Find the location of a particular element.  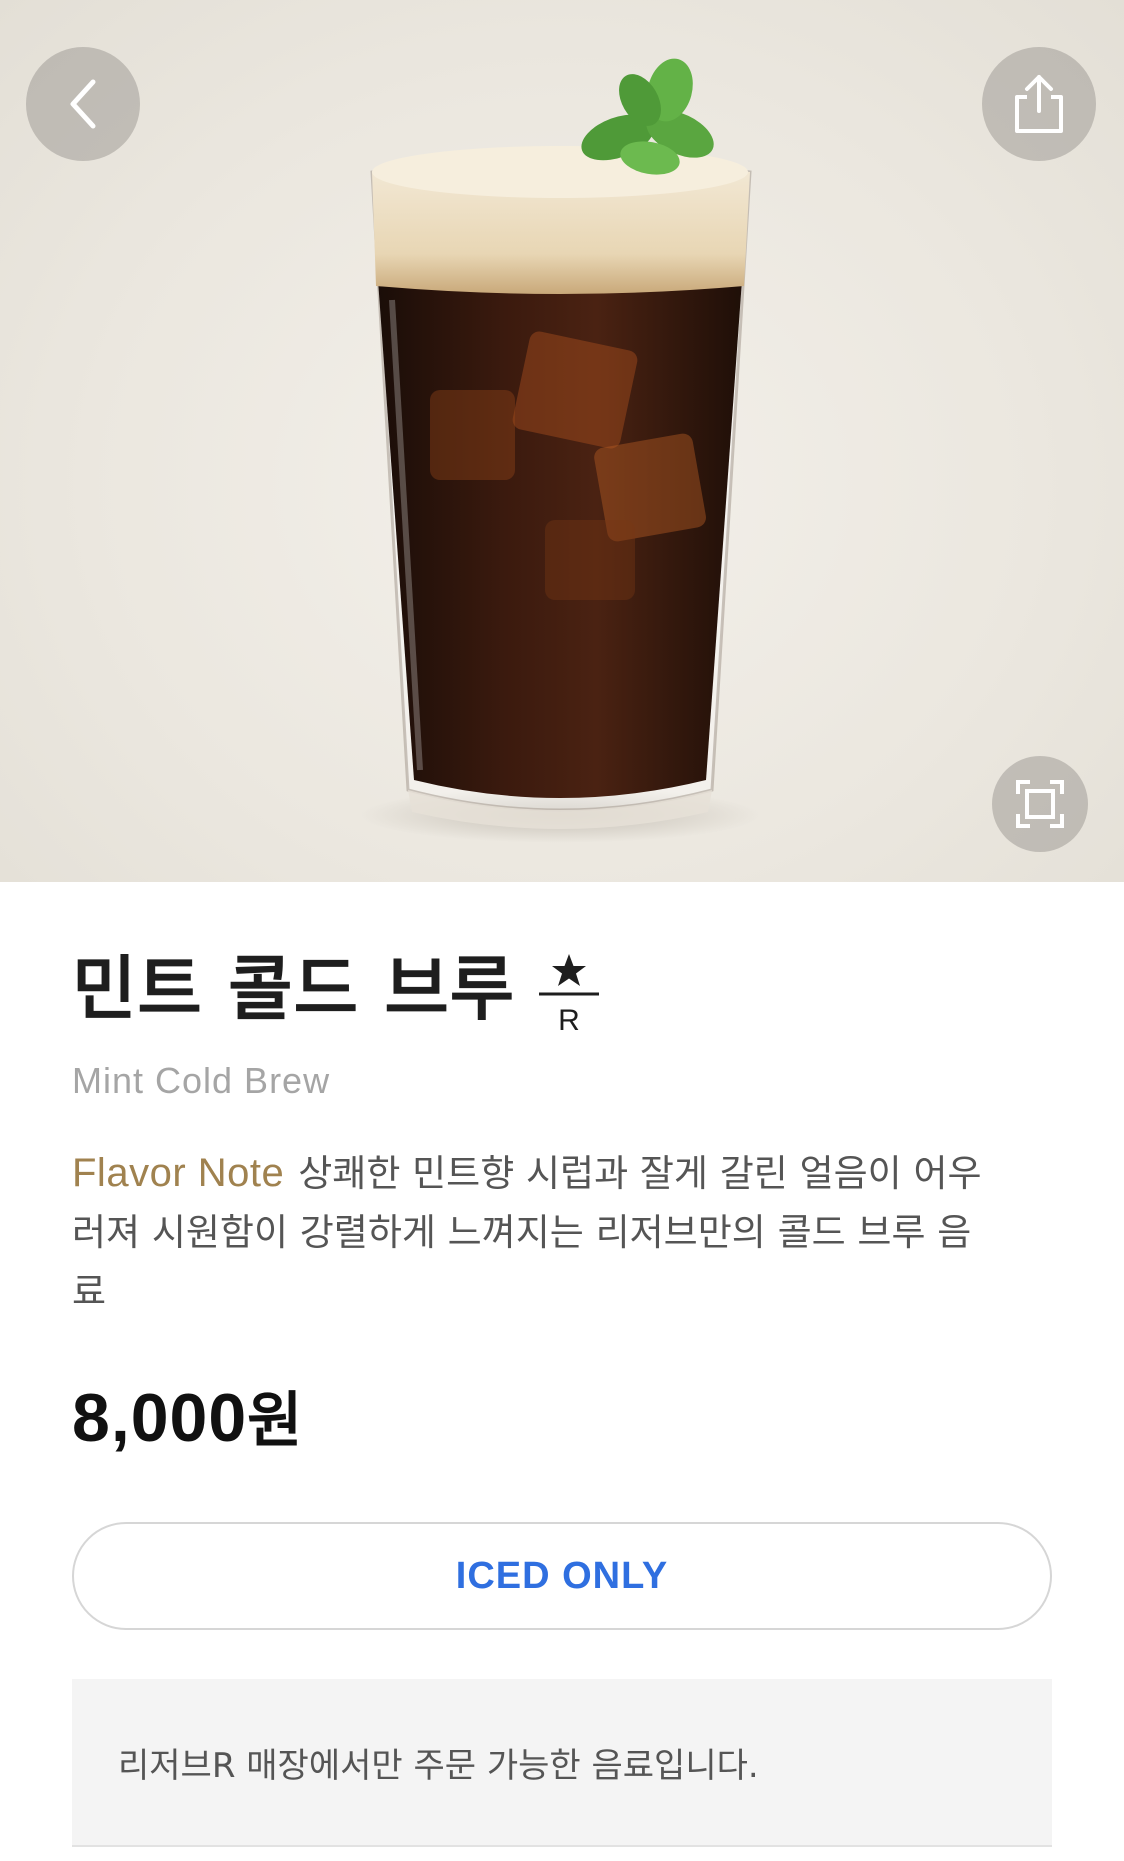

flavor-note-label: Flavor Note is located at coordinates (178, 1173).